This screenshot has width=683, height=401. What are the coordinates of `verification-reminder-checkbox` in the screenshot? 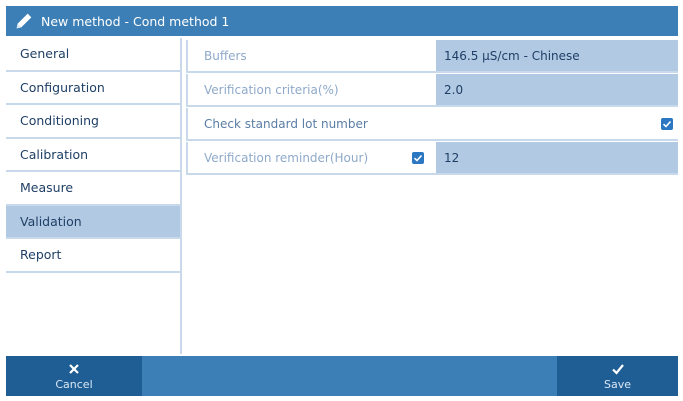 It's located at (418, 157).